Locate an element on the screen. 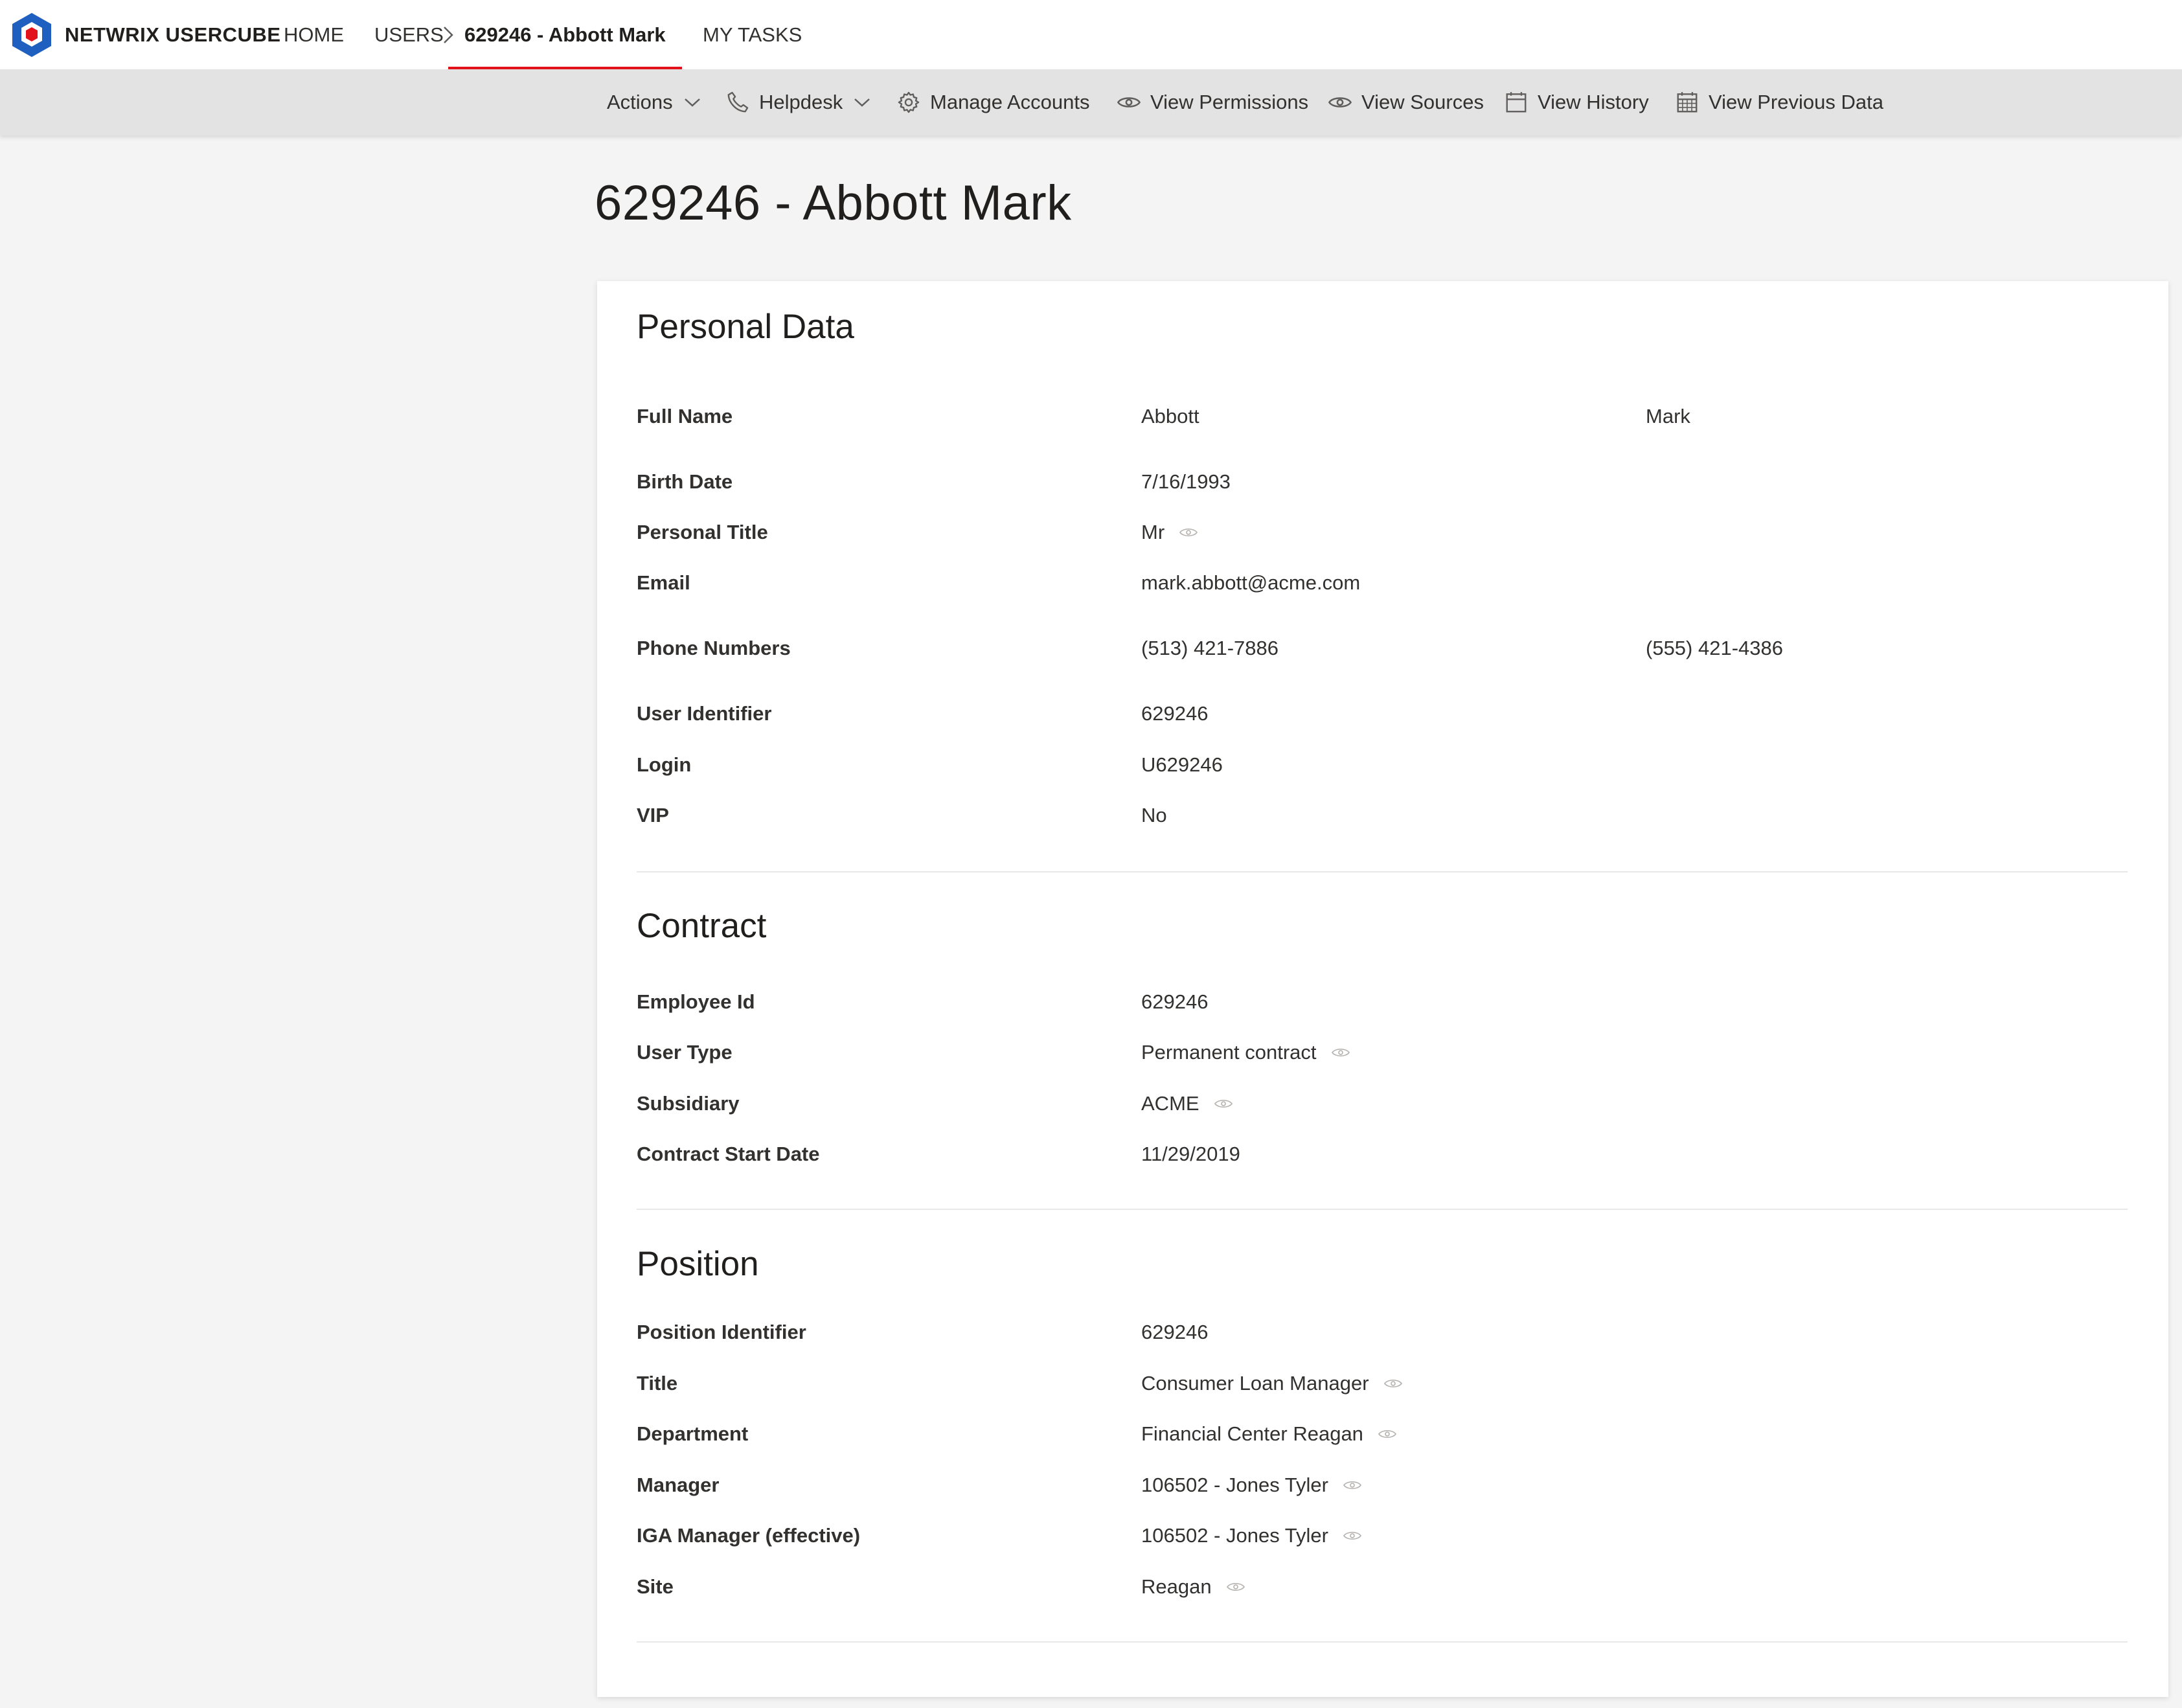 The height and width of the screenshot is (1708, 2182). field-label: Birth Date is located at coordinates (685, 481).